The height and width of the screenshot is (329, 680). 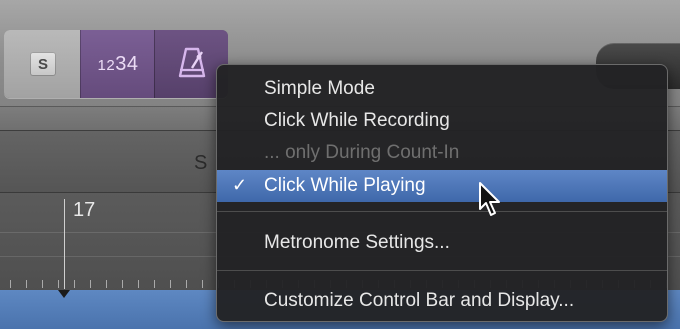 What do you see at coordinates (319, 88) in the screenshot?
I see `menu-item-label: Simple Mode` at bounding box center [319, 88].